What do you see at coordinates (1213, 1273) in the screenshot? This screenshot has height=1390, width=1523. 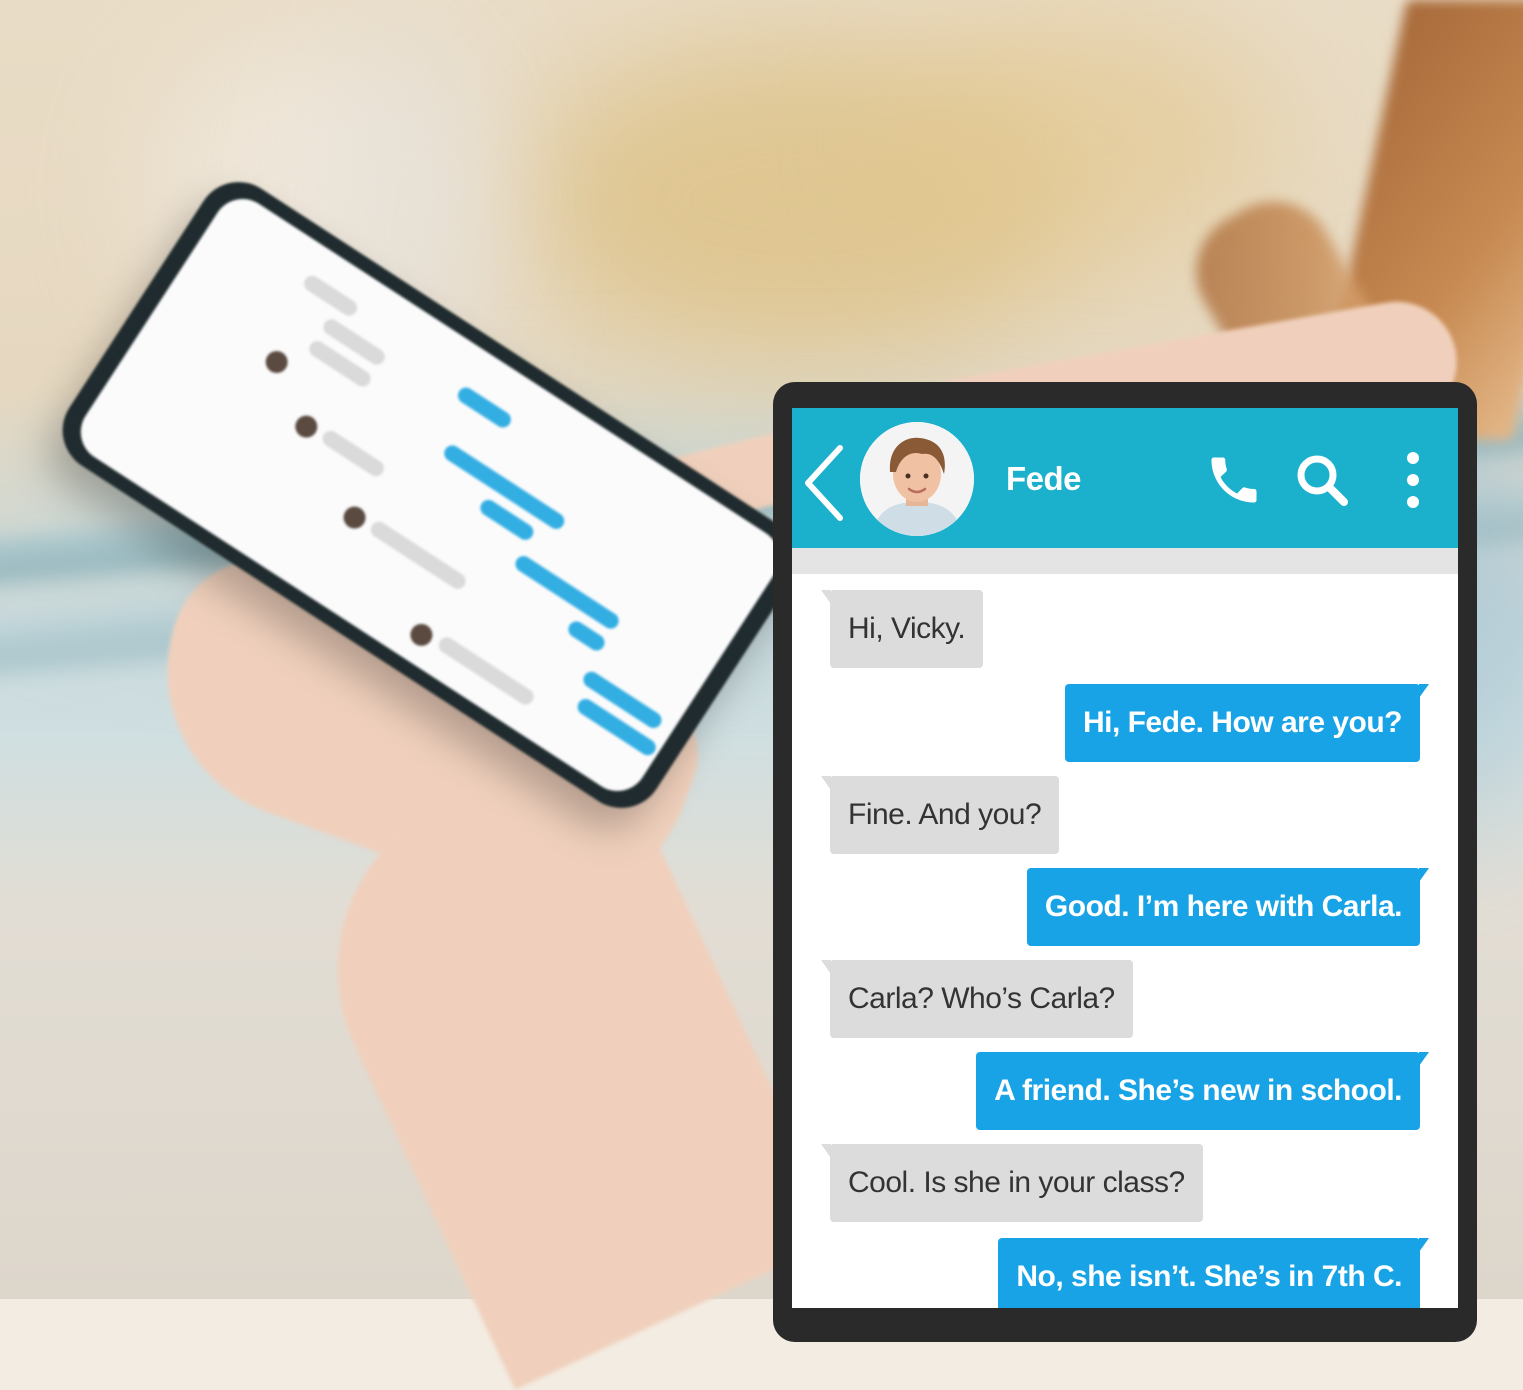 I see `outgoing-message: No, she isn’t. She’s in 7th C.` at bounding box center [1213, 1273].